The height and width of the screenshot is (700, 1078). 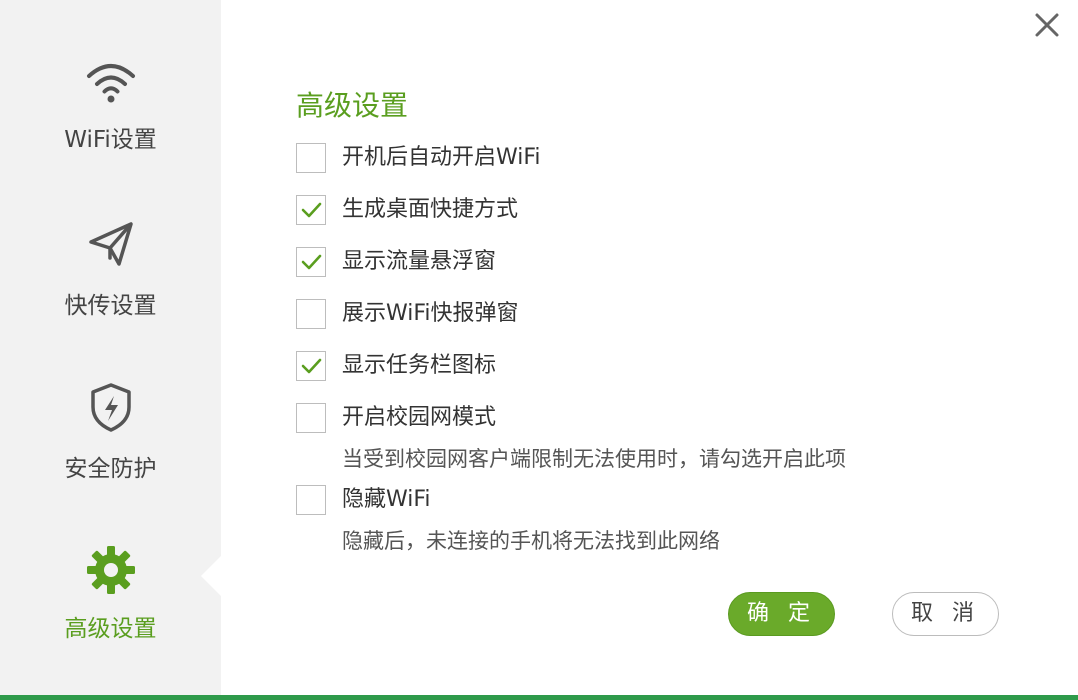 I want to click on option-label: 显示流量悬浮窗, so click(x=419, y=261).